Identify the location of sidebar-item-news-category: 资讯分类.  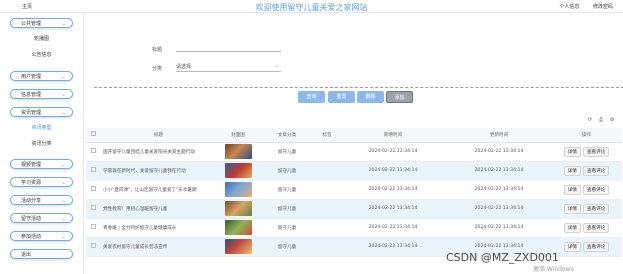
(41, 144).